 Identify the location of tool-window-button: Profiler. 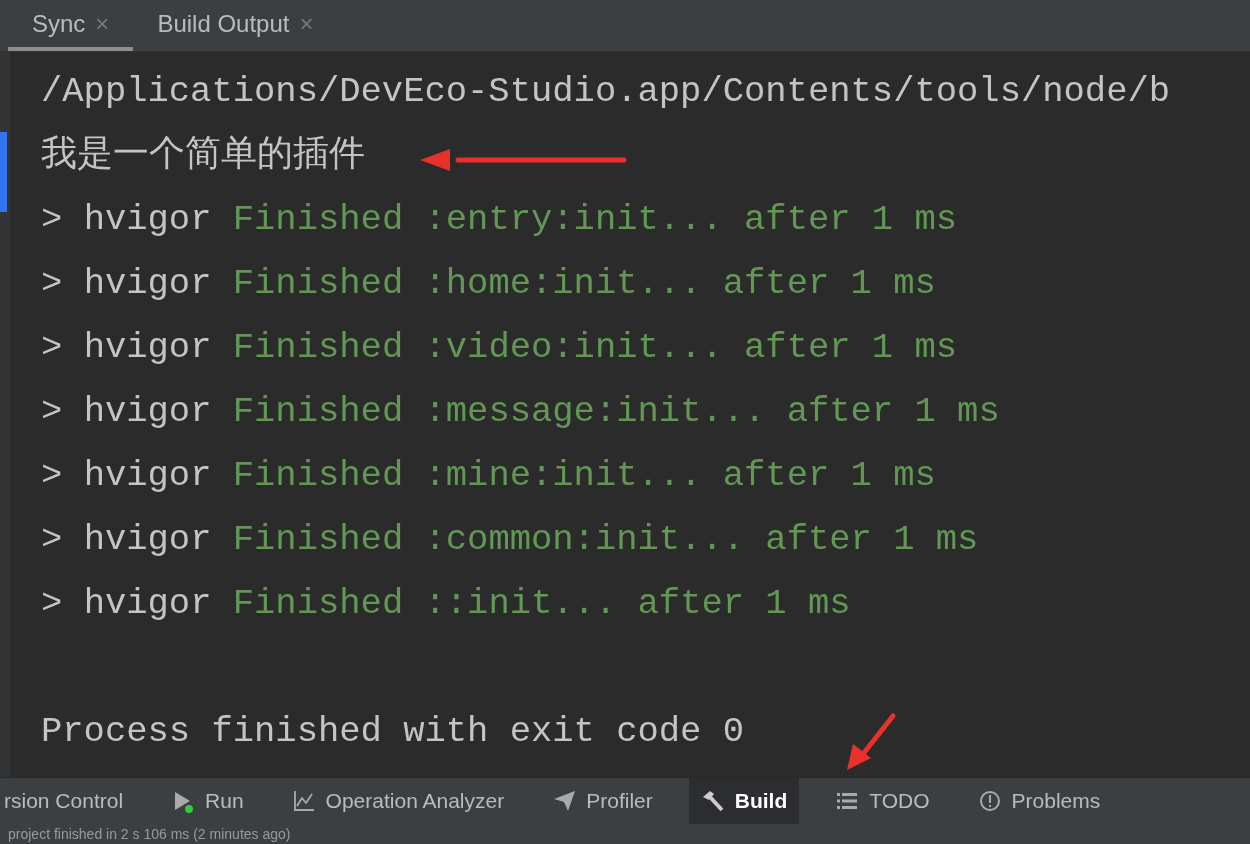
(602, 801).